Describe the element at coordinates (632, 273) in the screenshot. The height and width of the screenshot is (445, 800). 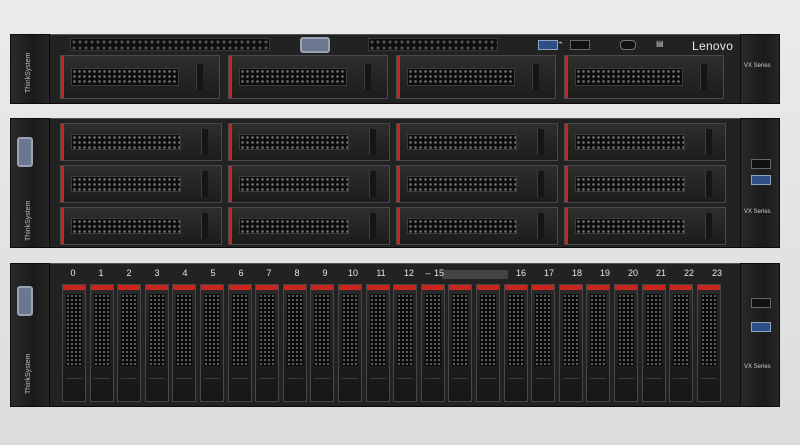
I see `bay-number: 20` at that location.